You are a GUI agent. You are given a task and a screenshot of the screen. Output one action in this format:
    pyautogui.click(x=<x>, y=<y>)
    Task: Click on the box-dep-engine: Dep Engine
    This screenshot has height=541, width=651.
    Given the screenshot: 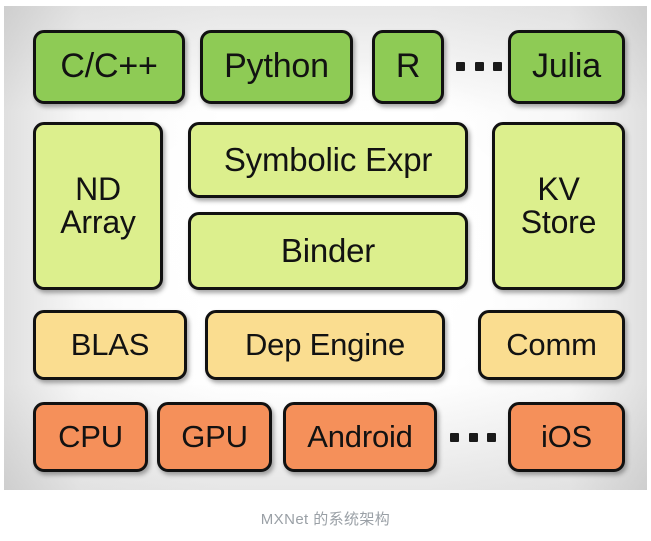 What is the action you would take?
    pyautogui.click(x=325, y=345)
    